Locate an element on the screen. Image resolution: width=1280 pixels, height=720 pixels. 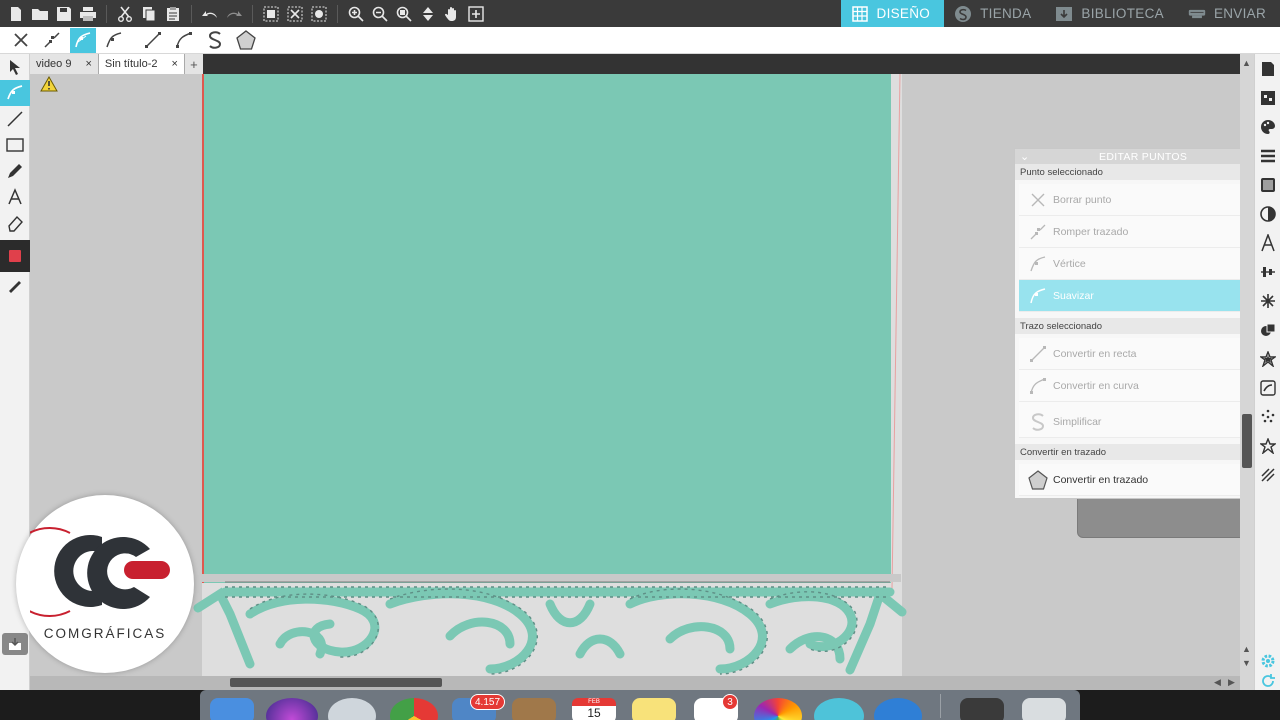
contacts-icon is located at coordinates (534, 709).